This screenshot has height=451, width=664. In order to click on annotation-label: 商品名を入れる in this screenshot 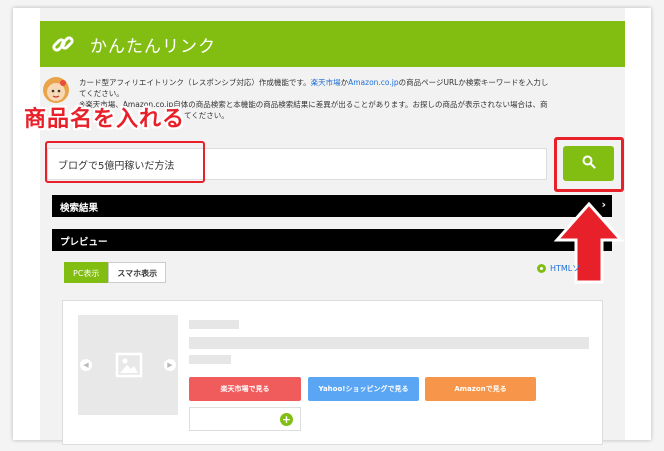, I will do `click(105, 119)`.